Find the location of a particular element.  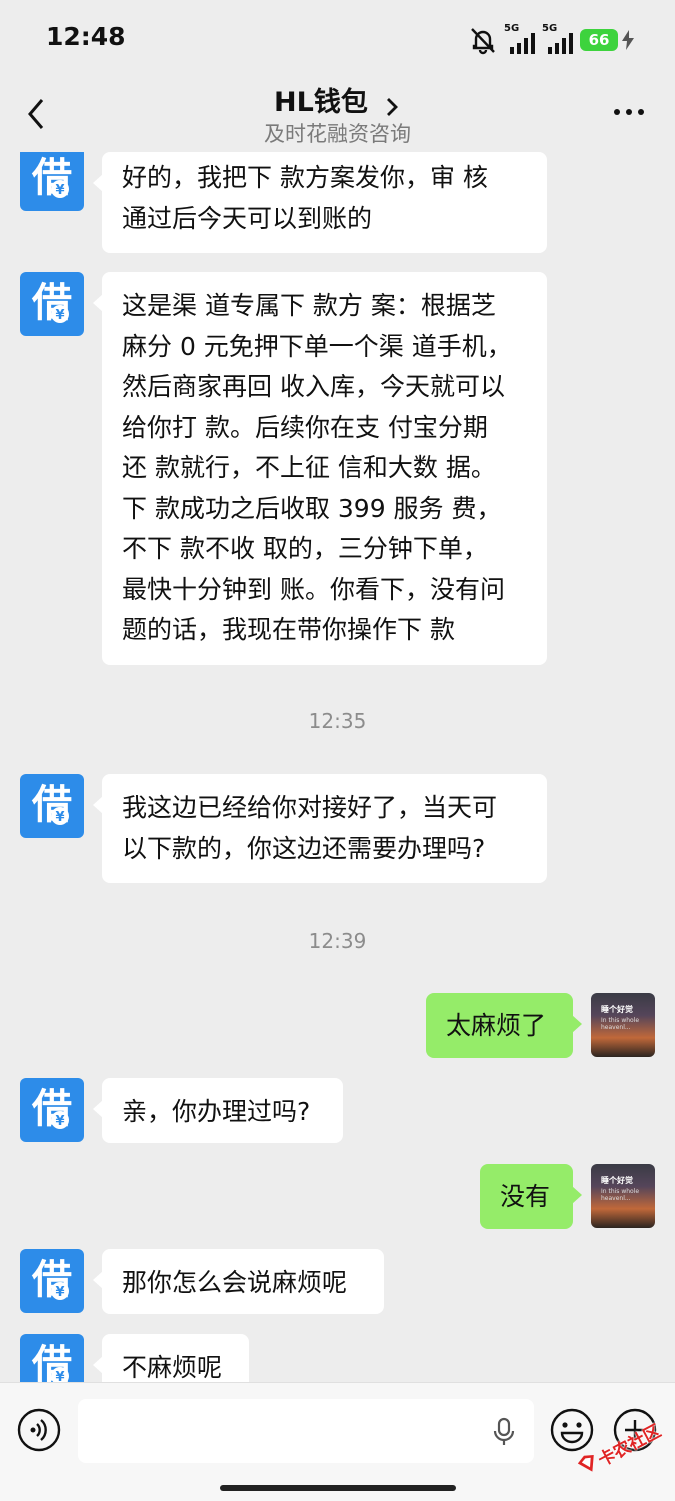

chat-title-button: HL钱包 is located at coordinates (337, 99).